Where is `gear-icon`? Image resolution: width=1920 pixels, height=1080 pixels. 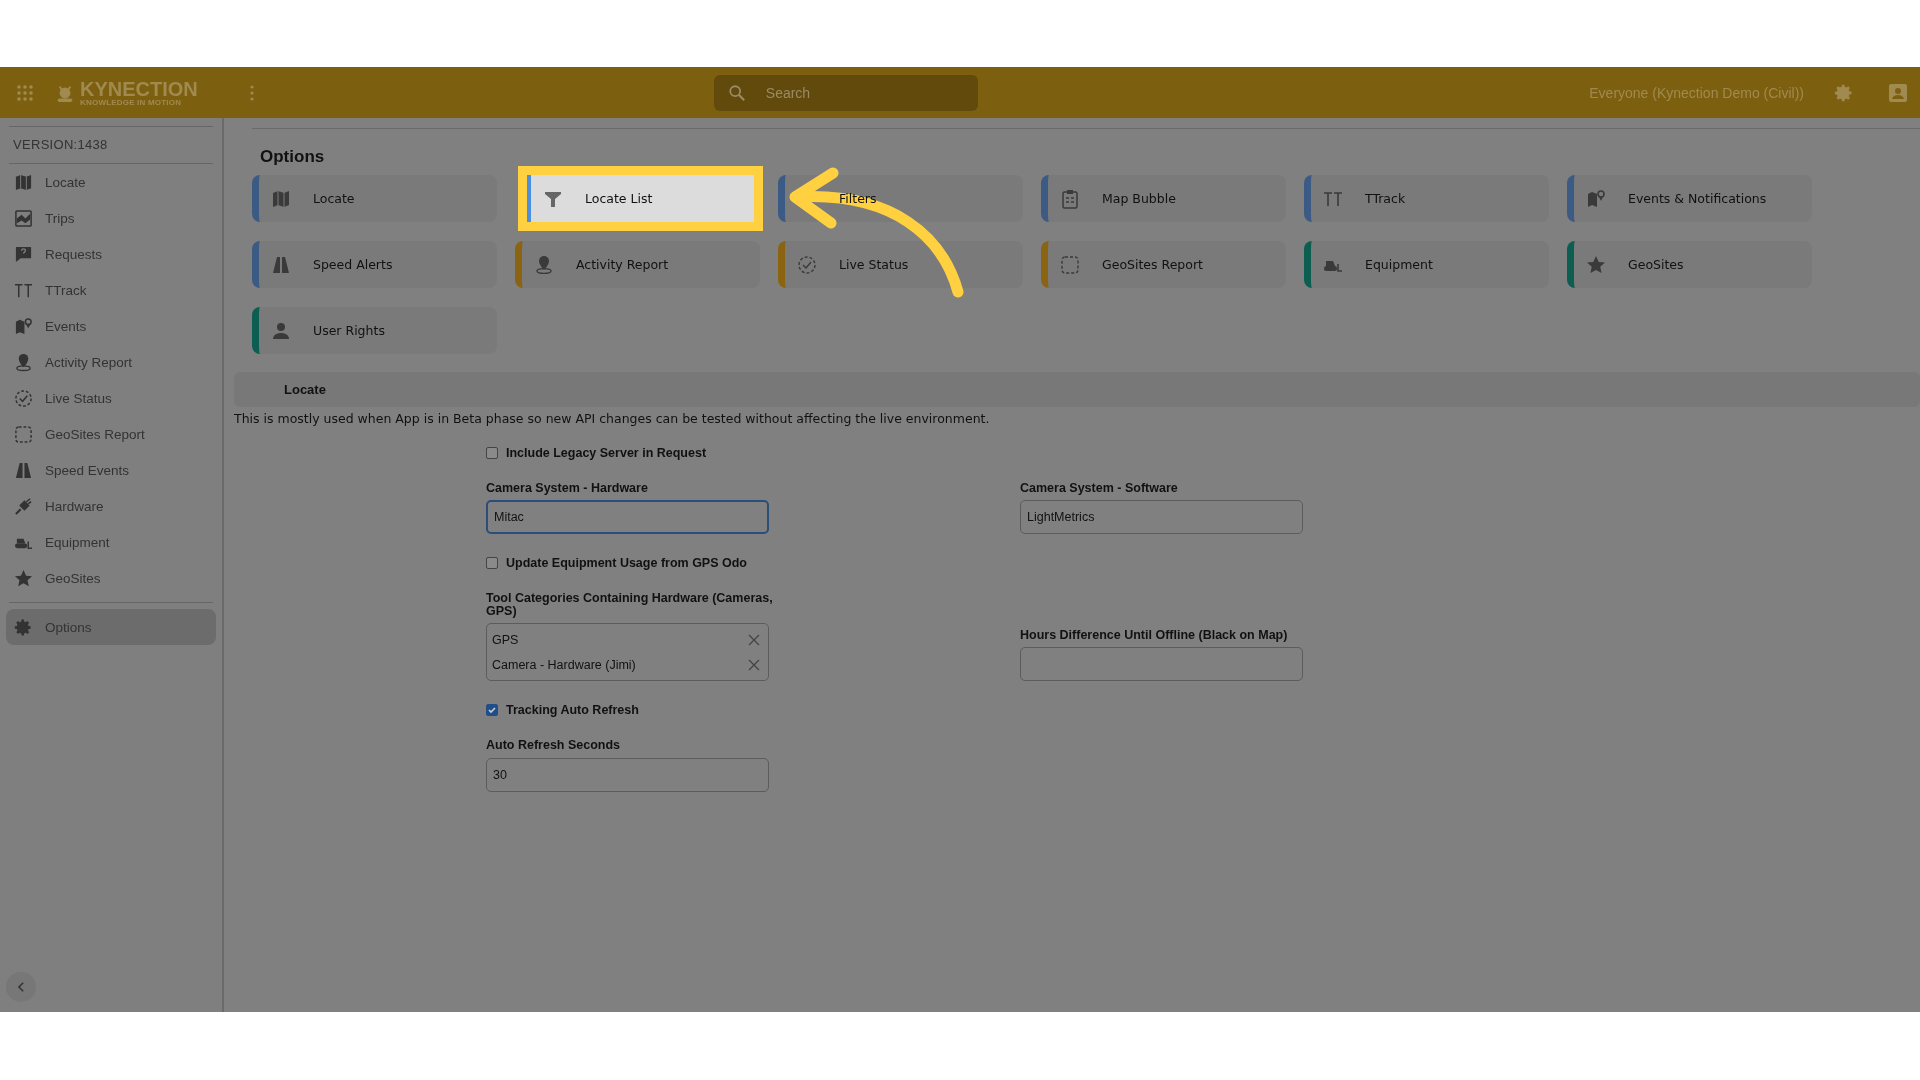 gear-icon is located at coordinates (23, 627).